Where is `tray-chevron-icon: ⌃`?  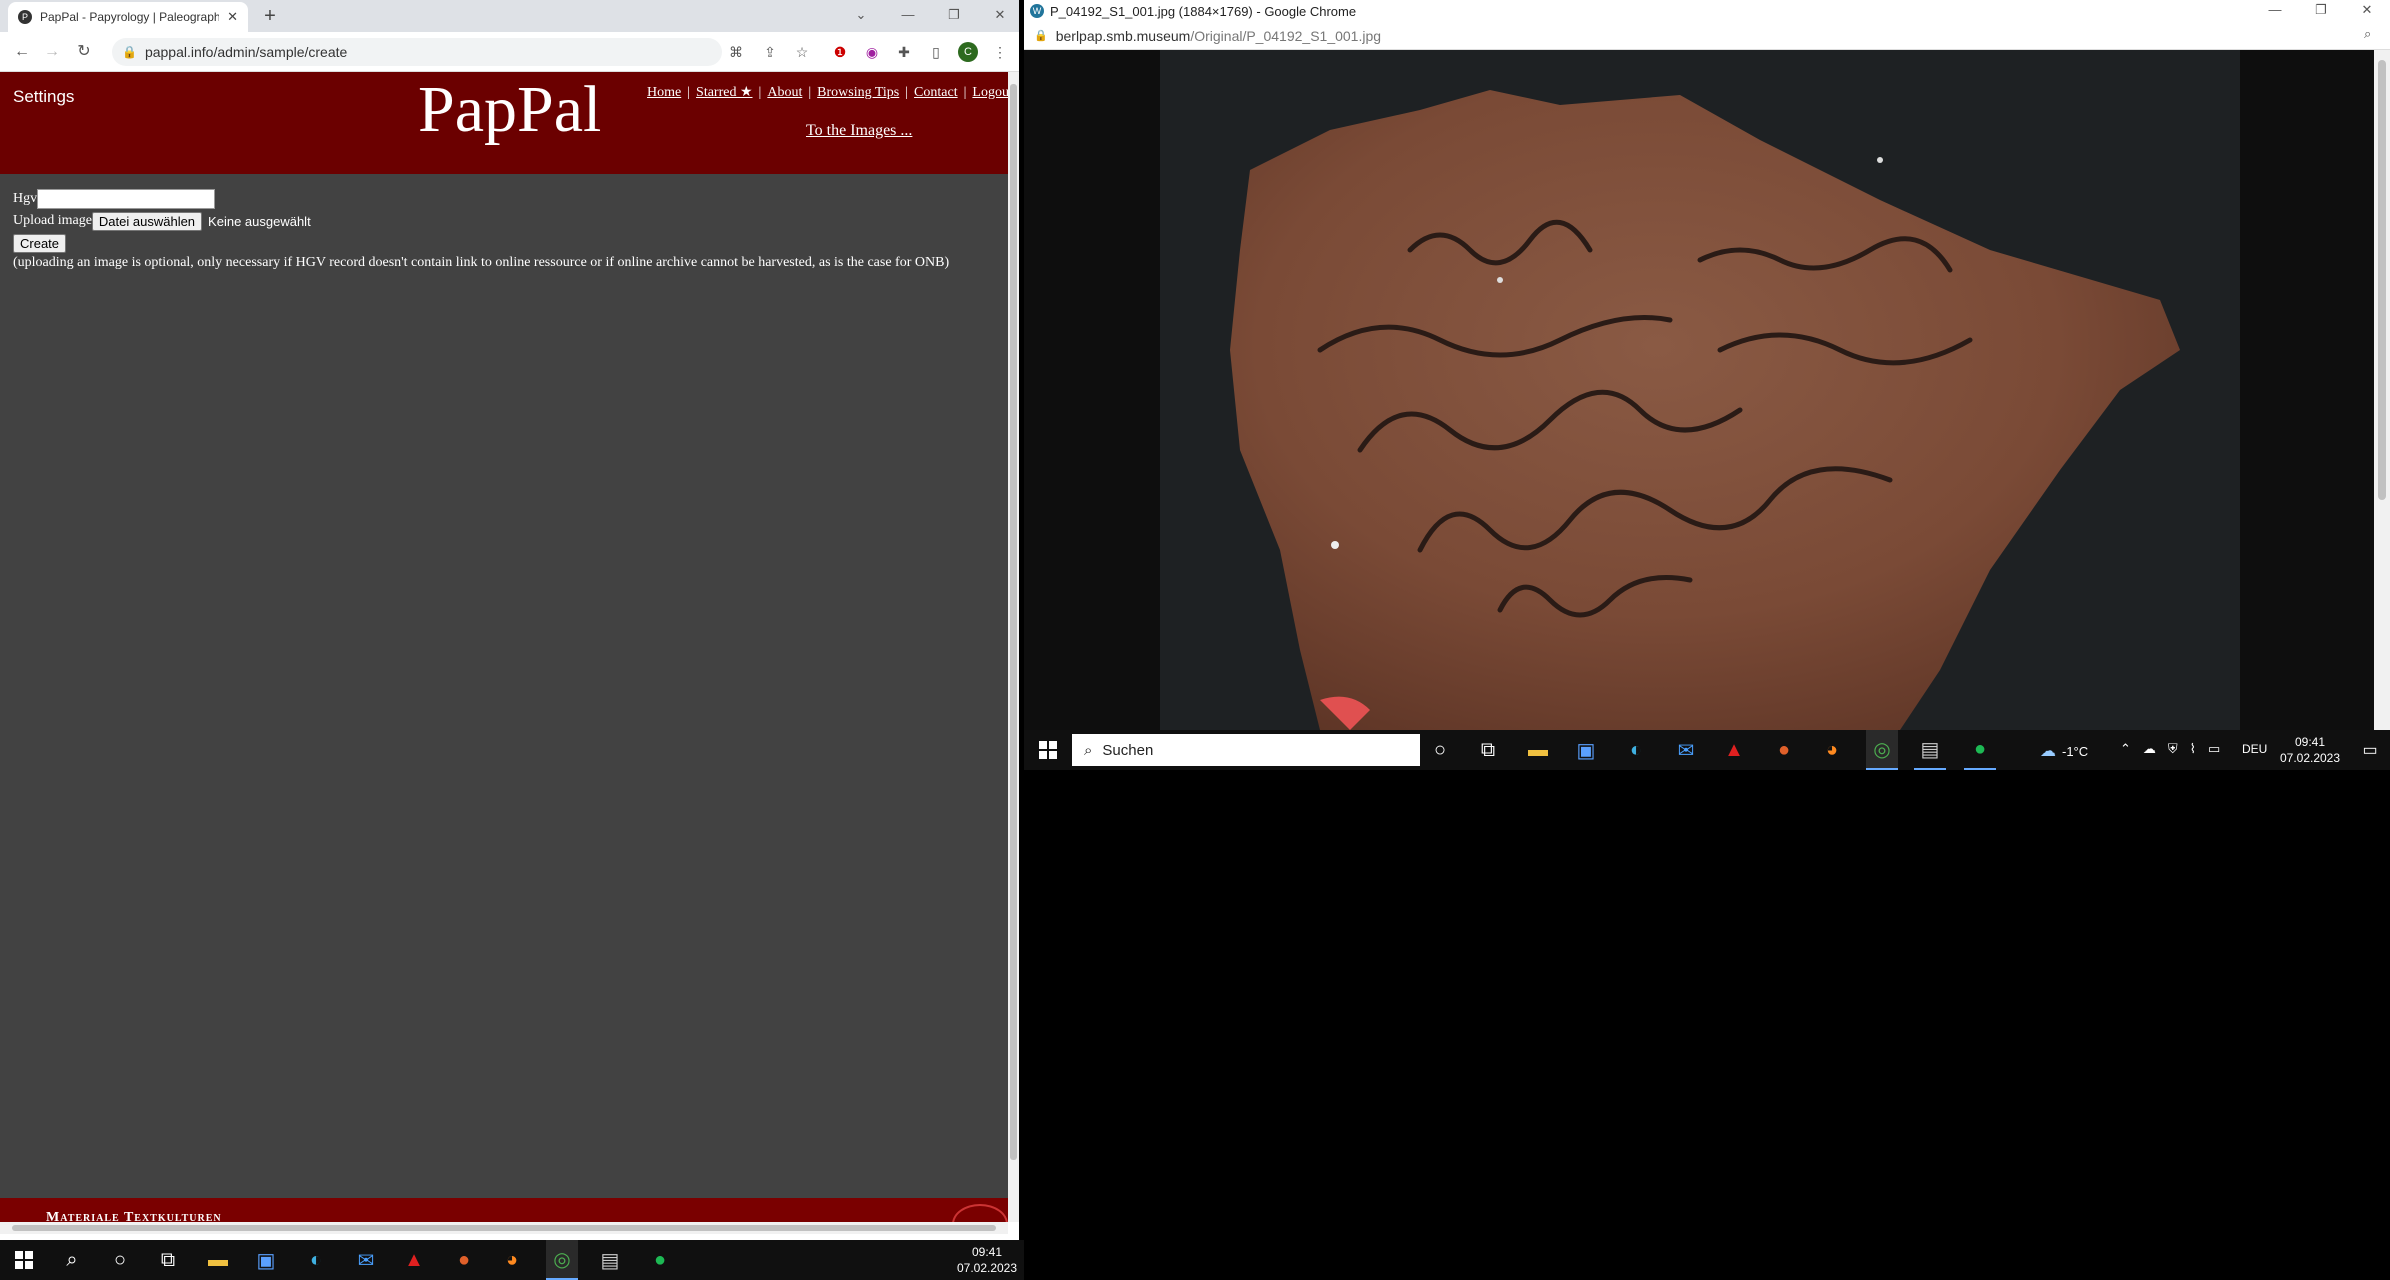 tray-chevron-icon: ⌃ is located at coordinates (2125, 749).